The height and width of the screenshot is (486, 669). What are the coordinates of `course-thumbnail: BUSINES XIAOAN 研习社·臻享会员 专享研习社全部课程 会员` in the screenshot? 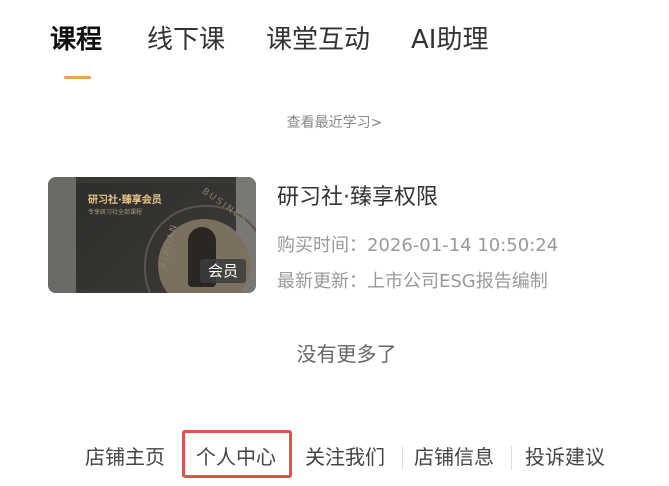 It's located at (152, 235).